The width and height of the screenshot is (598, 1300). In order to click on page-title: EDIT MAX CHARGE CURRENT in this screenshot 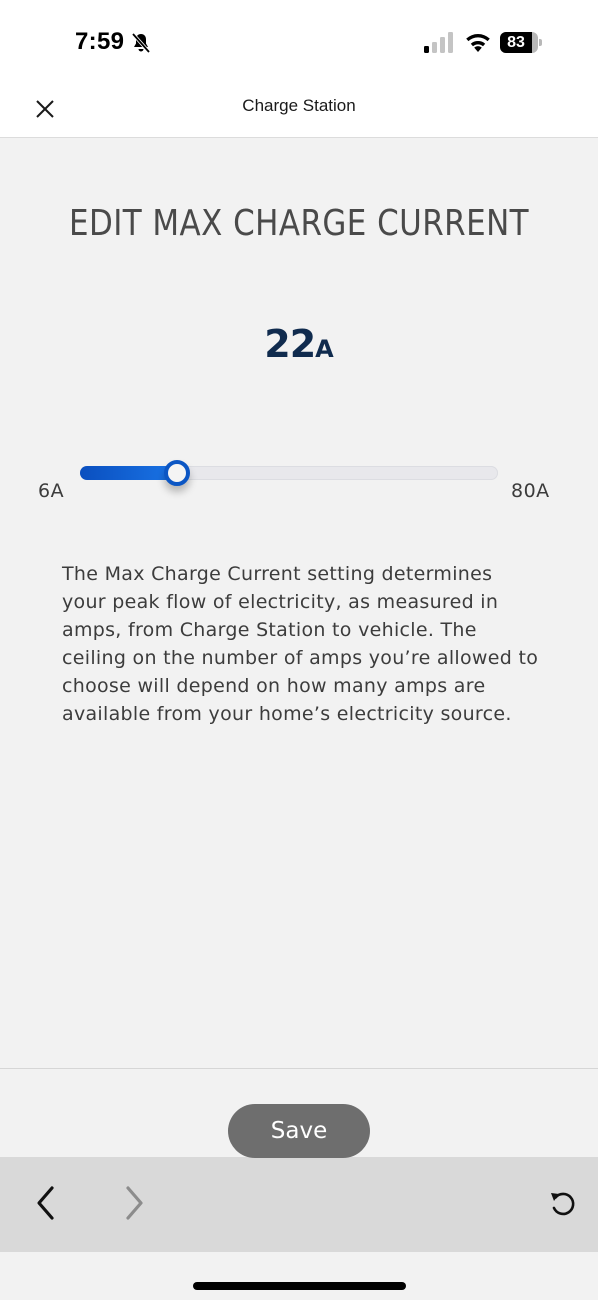, I will do `click(299, 223)`.